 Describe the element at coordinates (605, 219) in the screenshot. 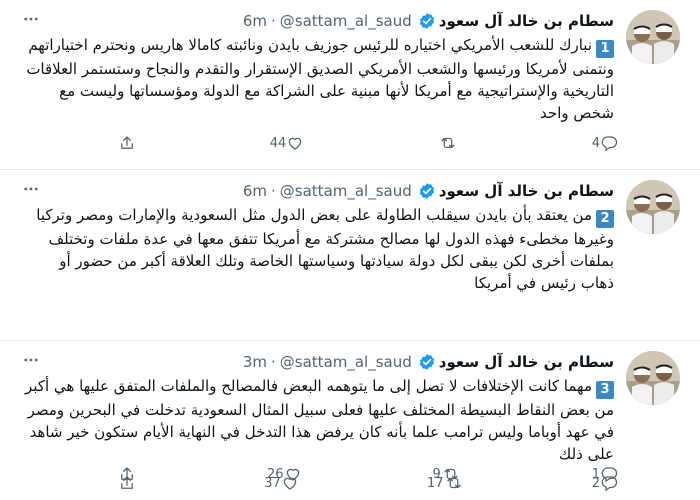

I see `keycap-number-badge: 2` at that location.